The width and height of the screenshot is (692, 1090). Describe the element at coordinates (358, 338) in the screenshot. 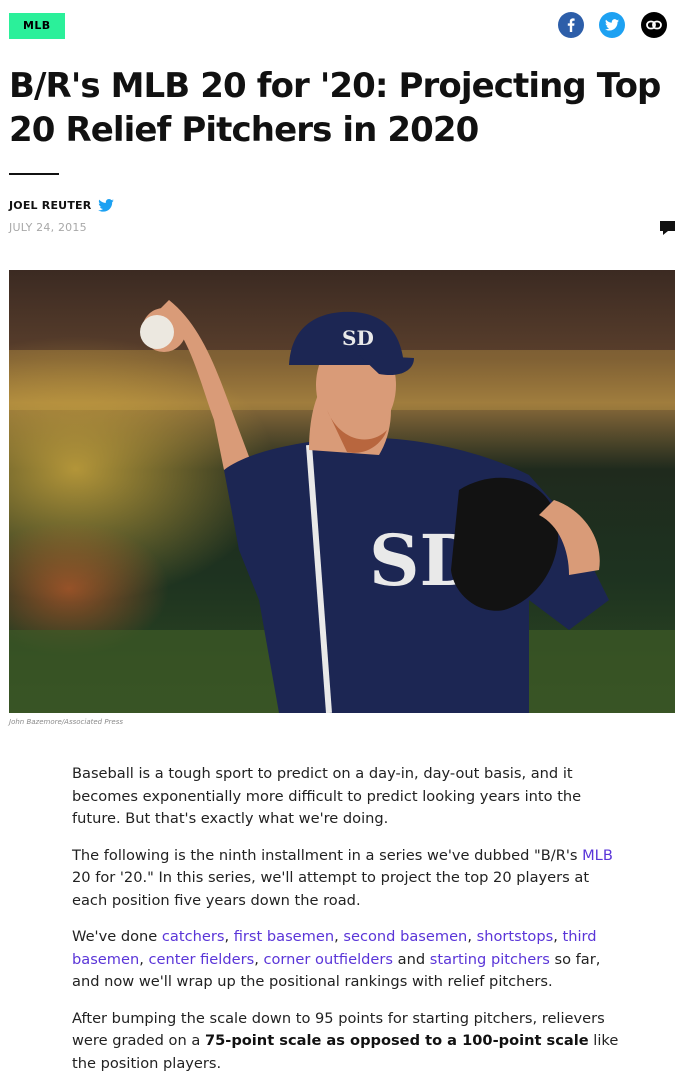

I see `svg-text: SD` at that location.